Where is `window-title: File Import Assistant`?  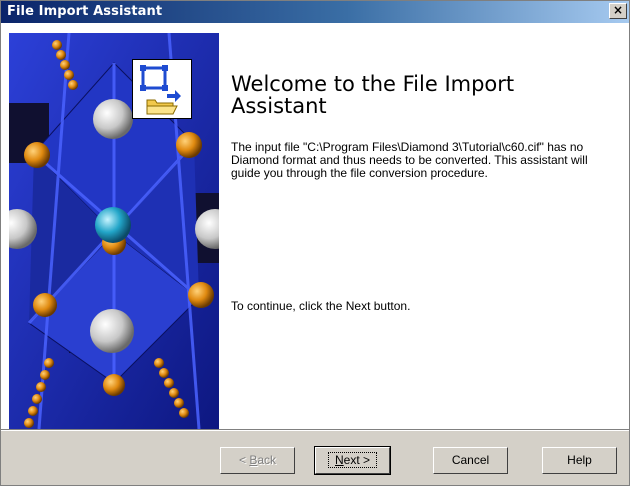 window-title: File Import Assistant is located at coordinates (85, 11).